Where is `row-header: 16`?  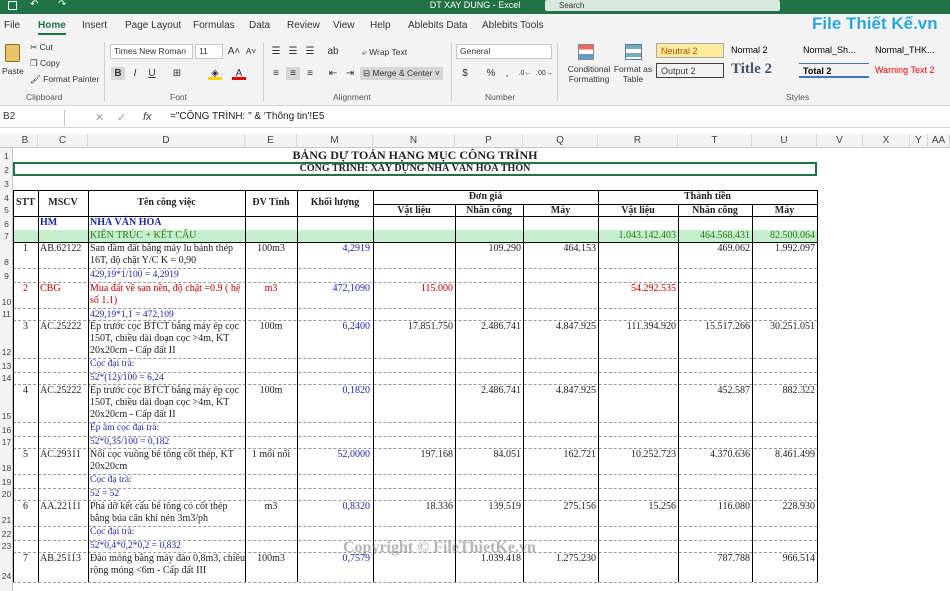 row-header: 16 is located at coordinates (6, 430).